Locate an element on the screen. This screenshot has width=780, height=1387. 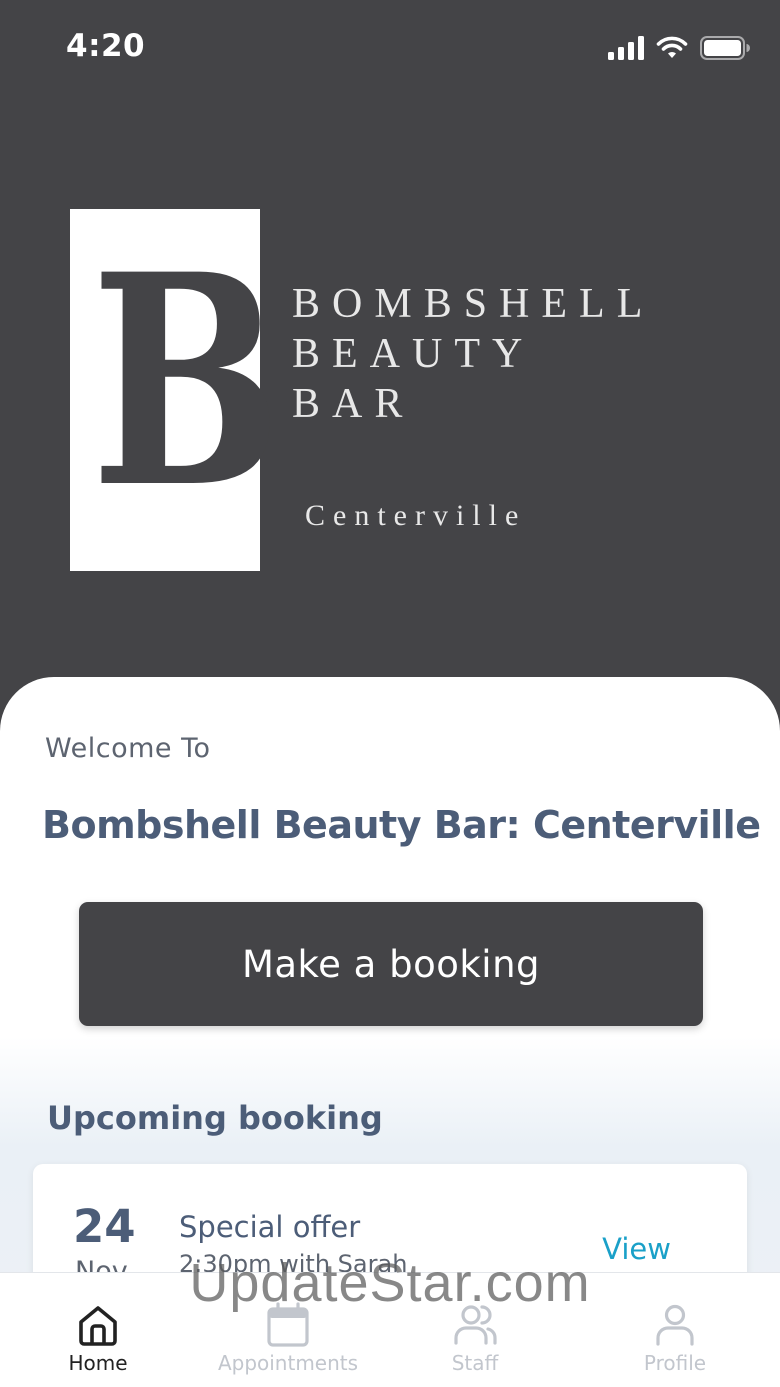
logo-letter: B is located at coordinates (186, 382).